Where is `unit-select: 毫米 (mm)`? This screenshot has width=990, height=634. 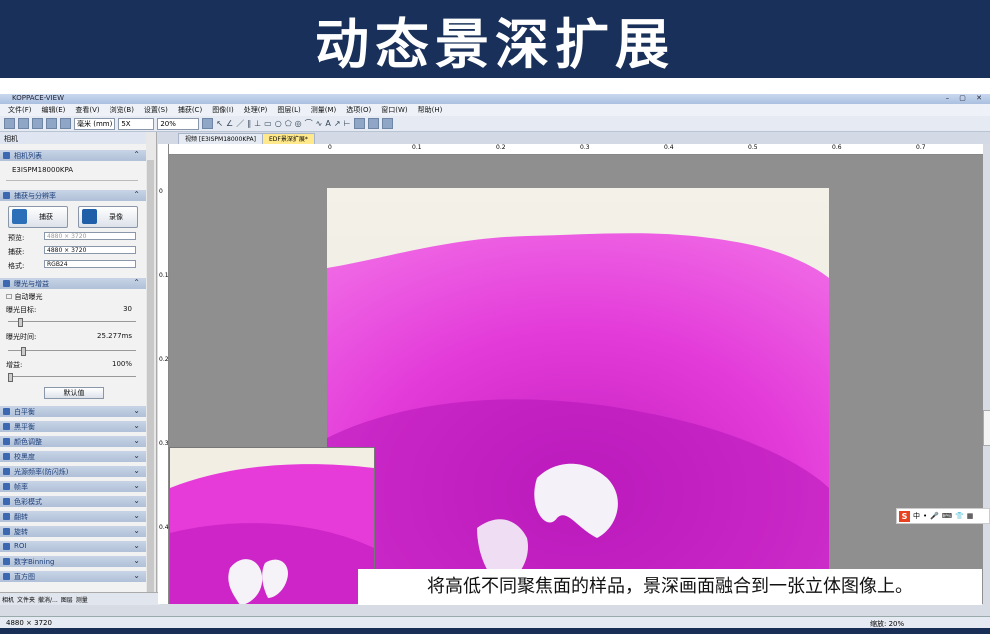
unit-select: 毫米 (mm) is located at coordinates (95, 123).